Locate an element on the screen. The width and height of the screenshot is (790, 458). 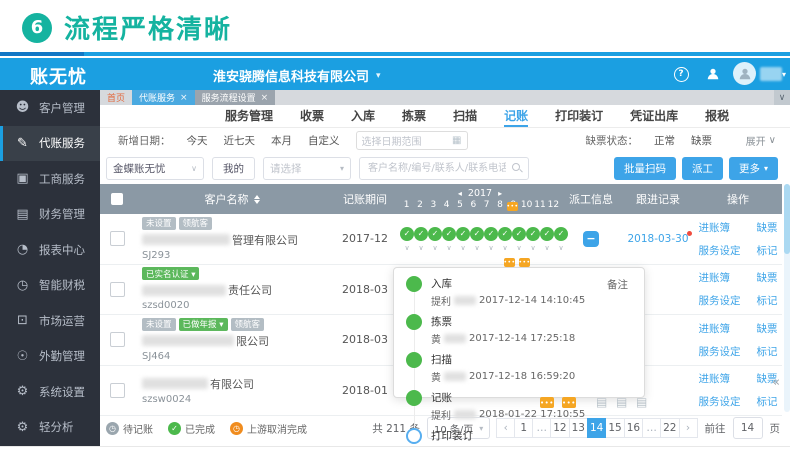
sidebar-item: ☉ 外勤管理 is located at coordinates (50, 357).